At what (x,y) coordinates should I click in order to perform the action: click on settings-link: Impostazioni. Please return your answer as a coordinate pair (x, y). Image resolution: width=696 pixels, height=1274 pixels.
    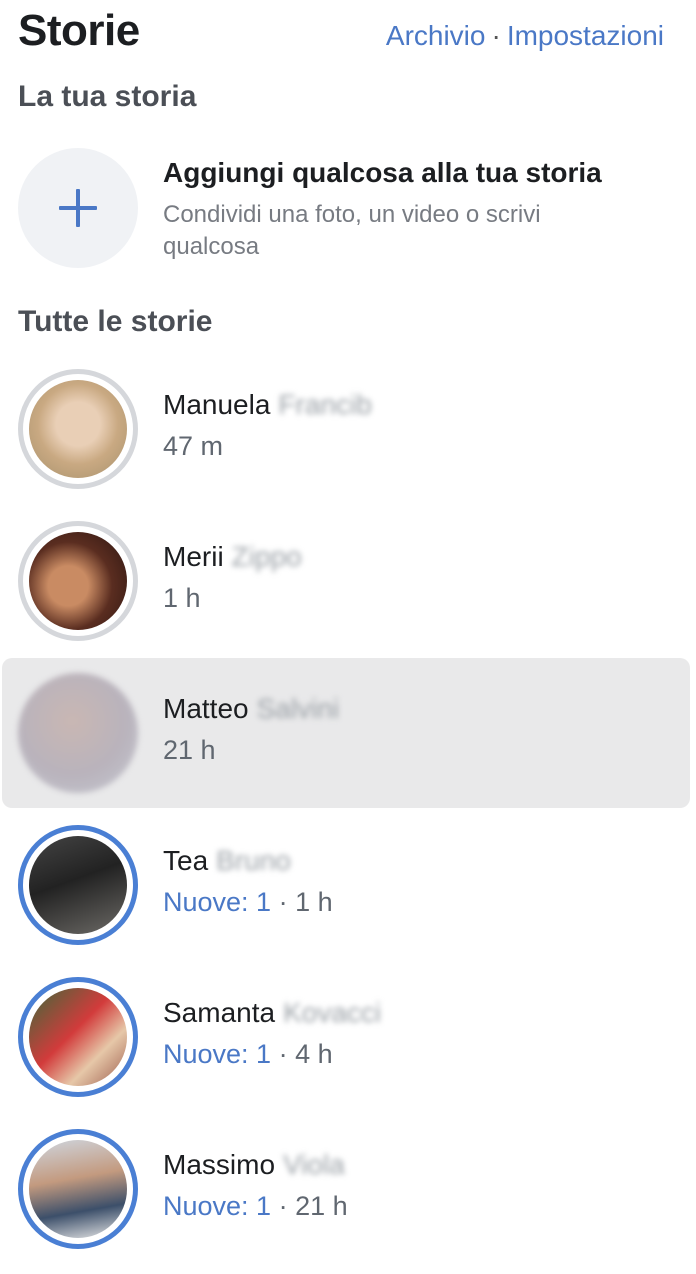
    Looking at the image, I should click on (585, 35).